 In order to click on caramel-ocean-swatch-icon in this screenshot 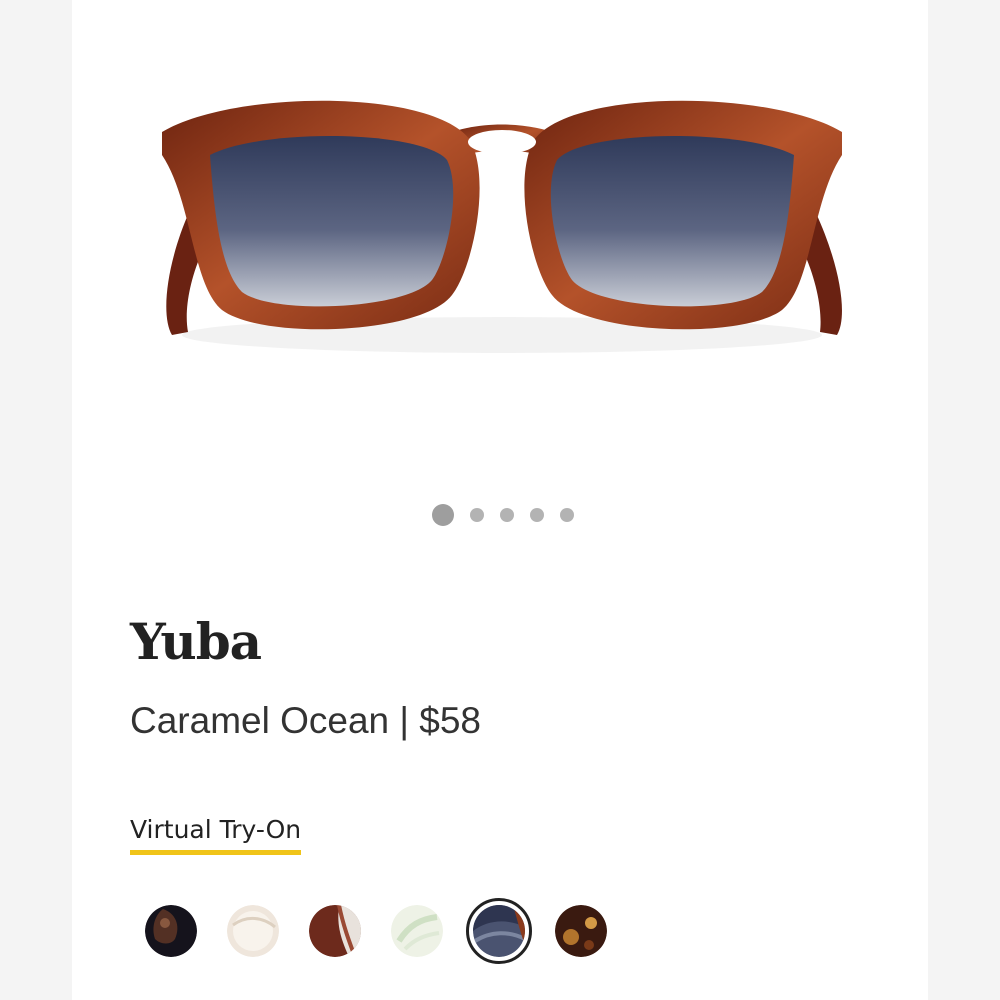, I will do `click(499, 931)`.